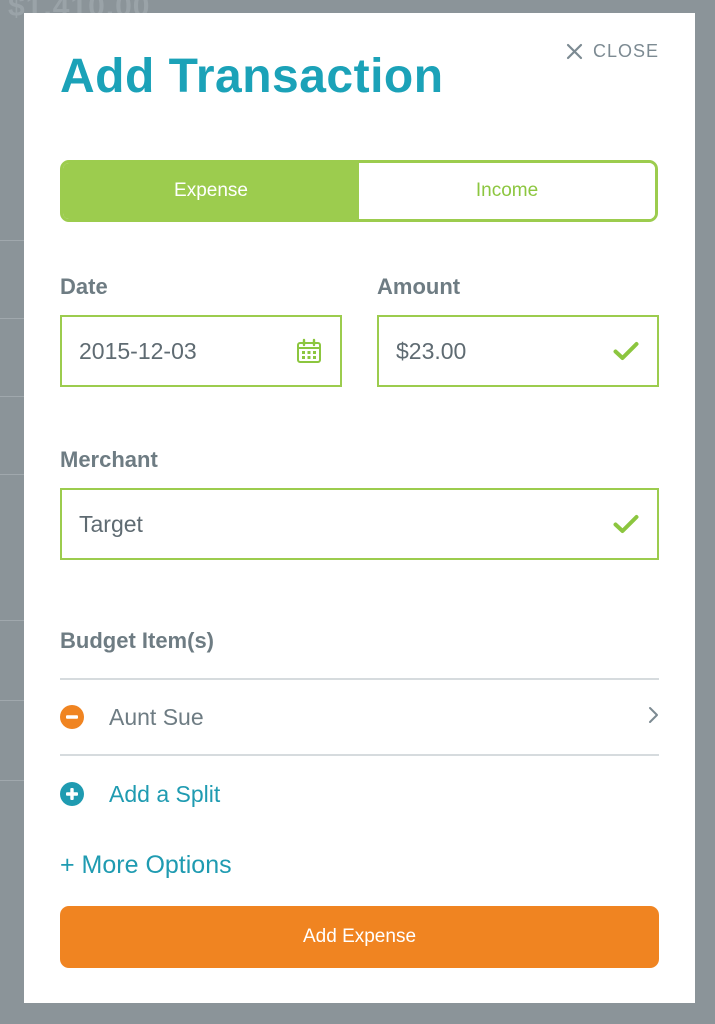 This screenshot has width=715, height=1024. I want to click on amount-field, so click(518, 351).